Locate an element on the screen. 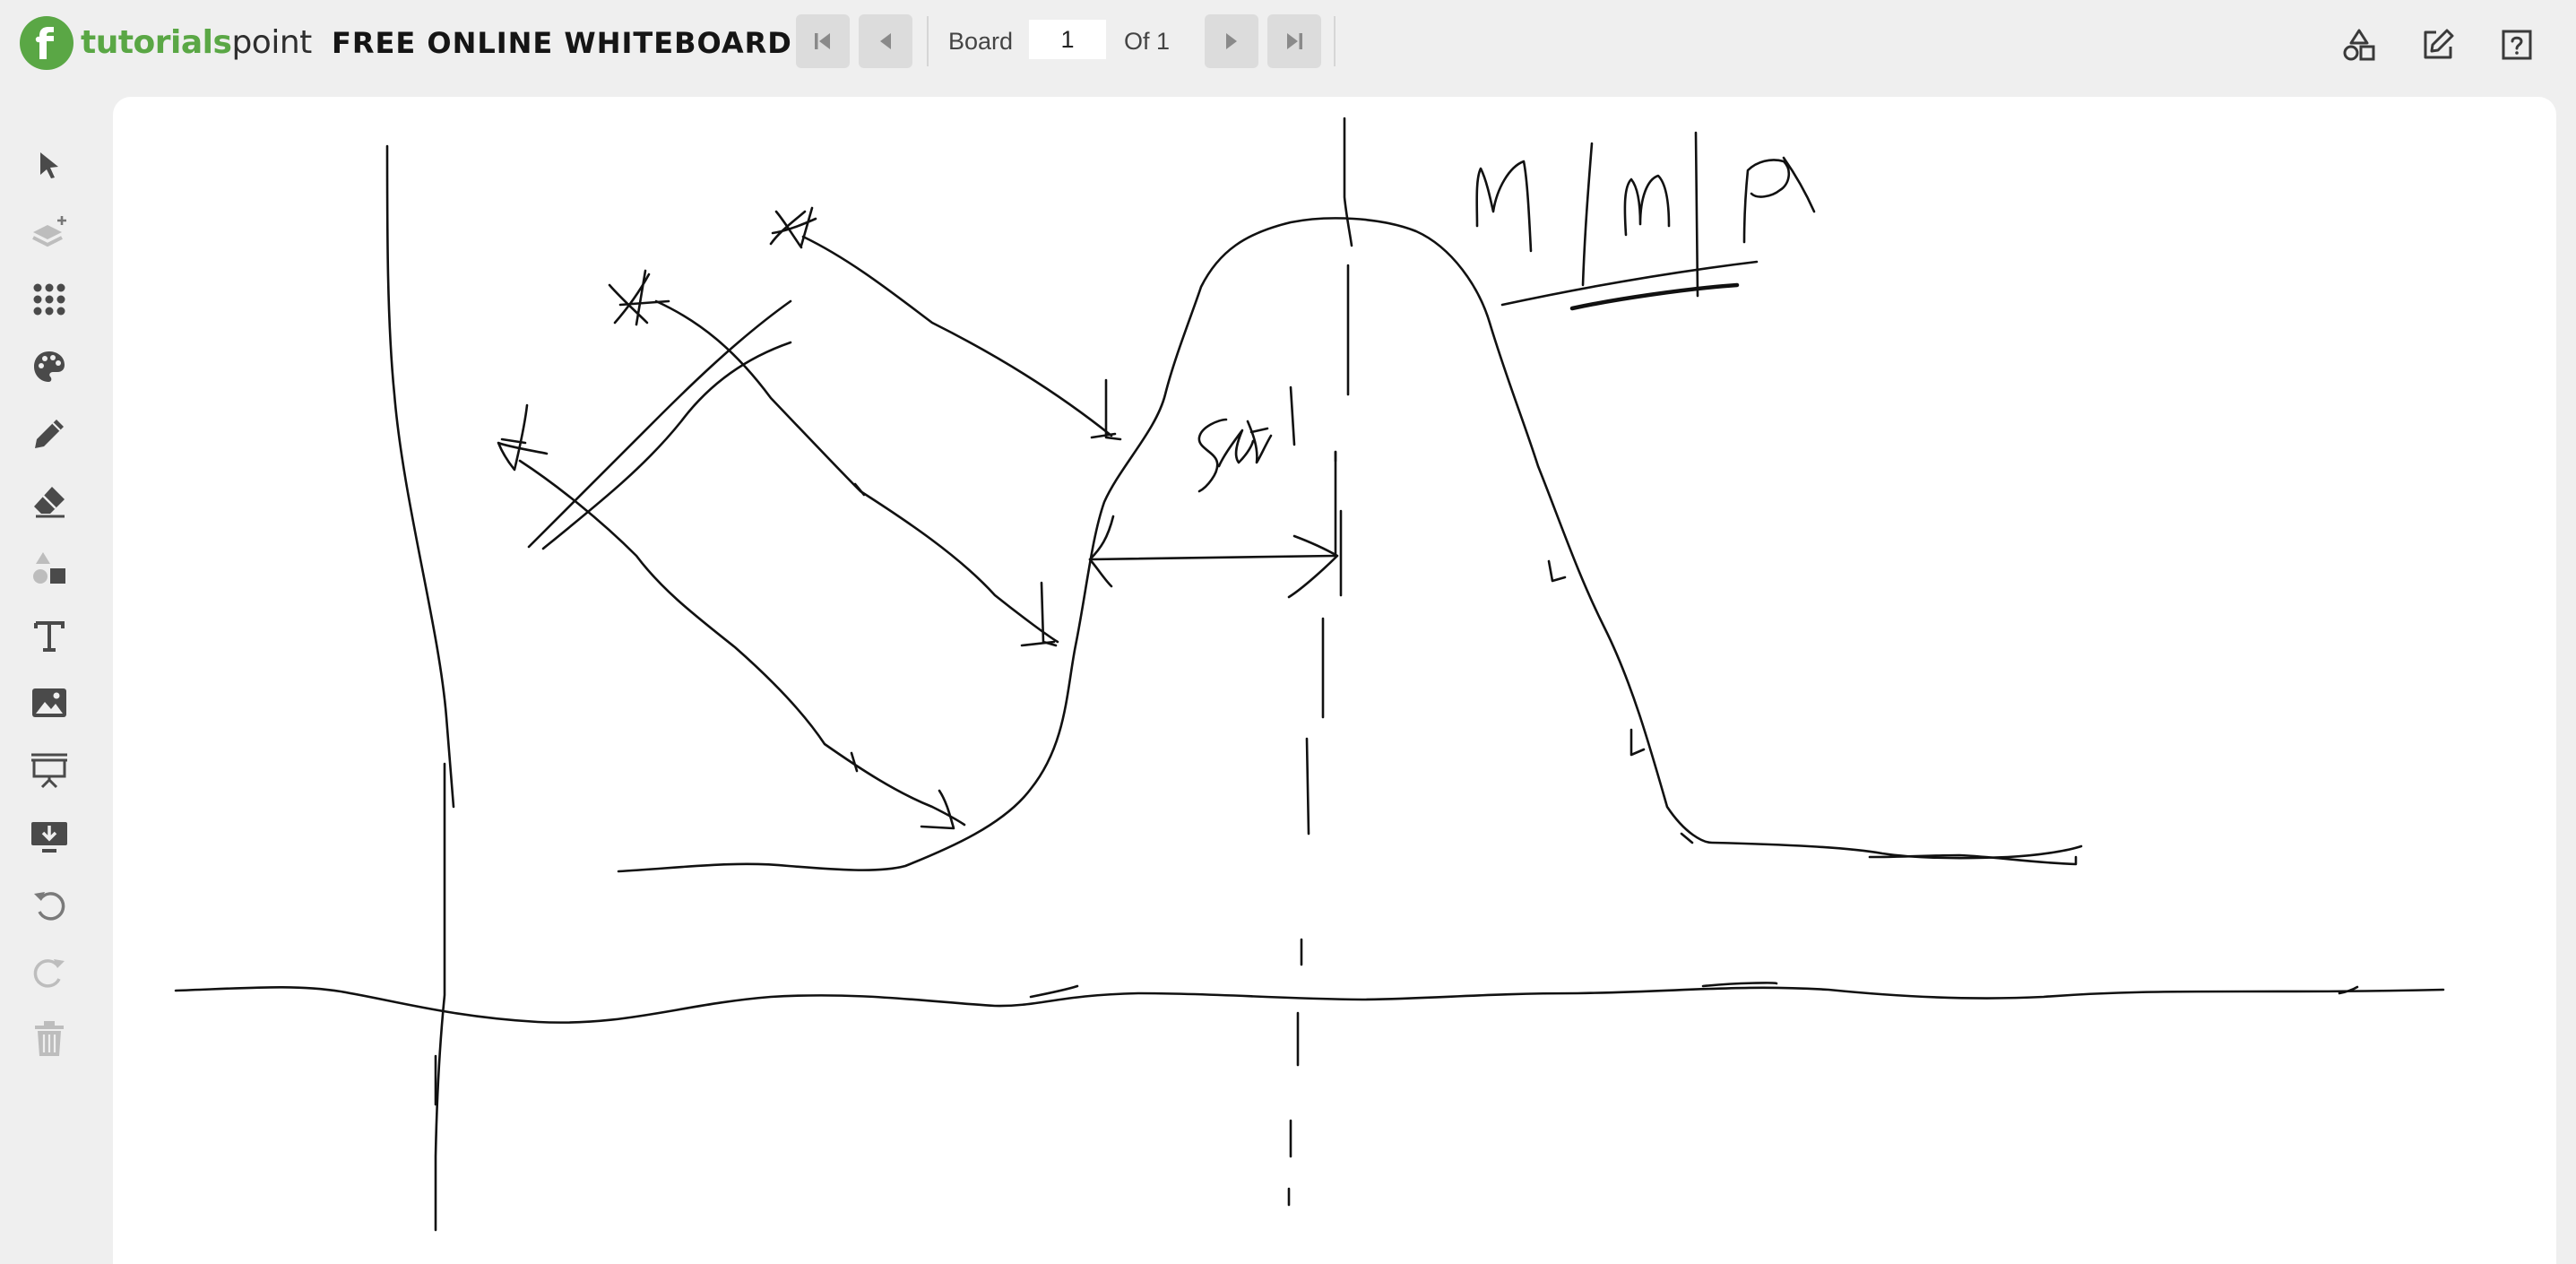 This screenshot has height=1264, width=2576. next-page-icon is located at coordinates (1231, 41).